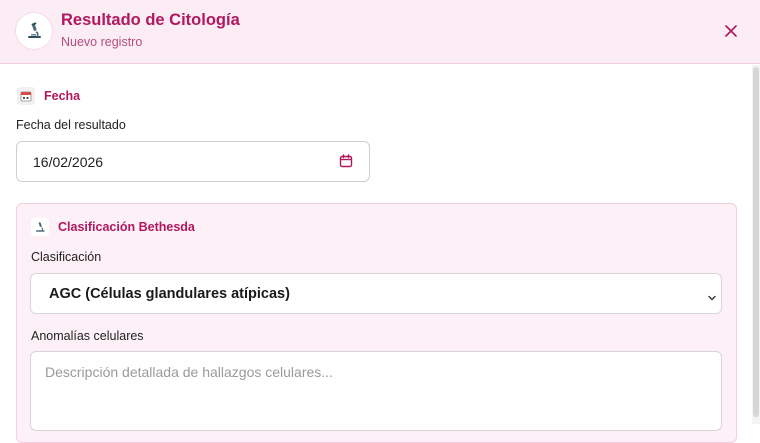 This screenshot has width=760, height=443. Describe the element at coordinates (66, 257) in the screenshot. I see `classification-label: Clasificación` at that location.